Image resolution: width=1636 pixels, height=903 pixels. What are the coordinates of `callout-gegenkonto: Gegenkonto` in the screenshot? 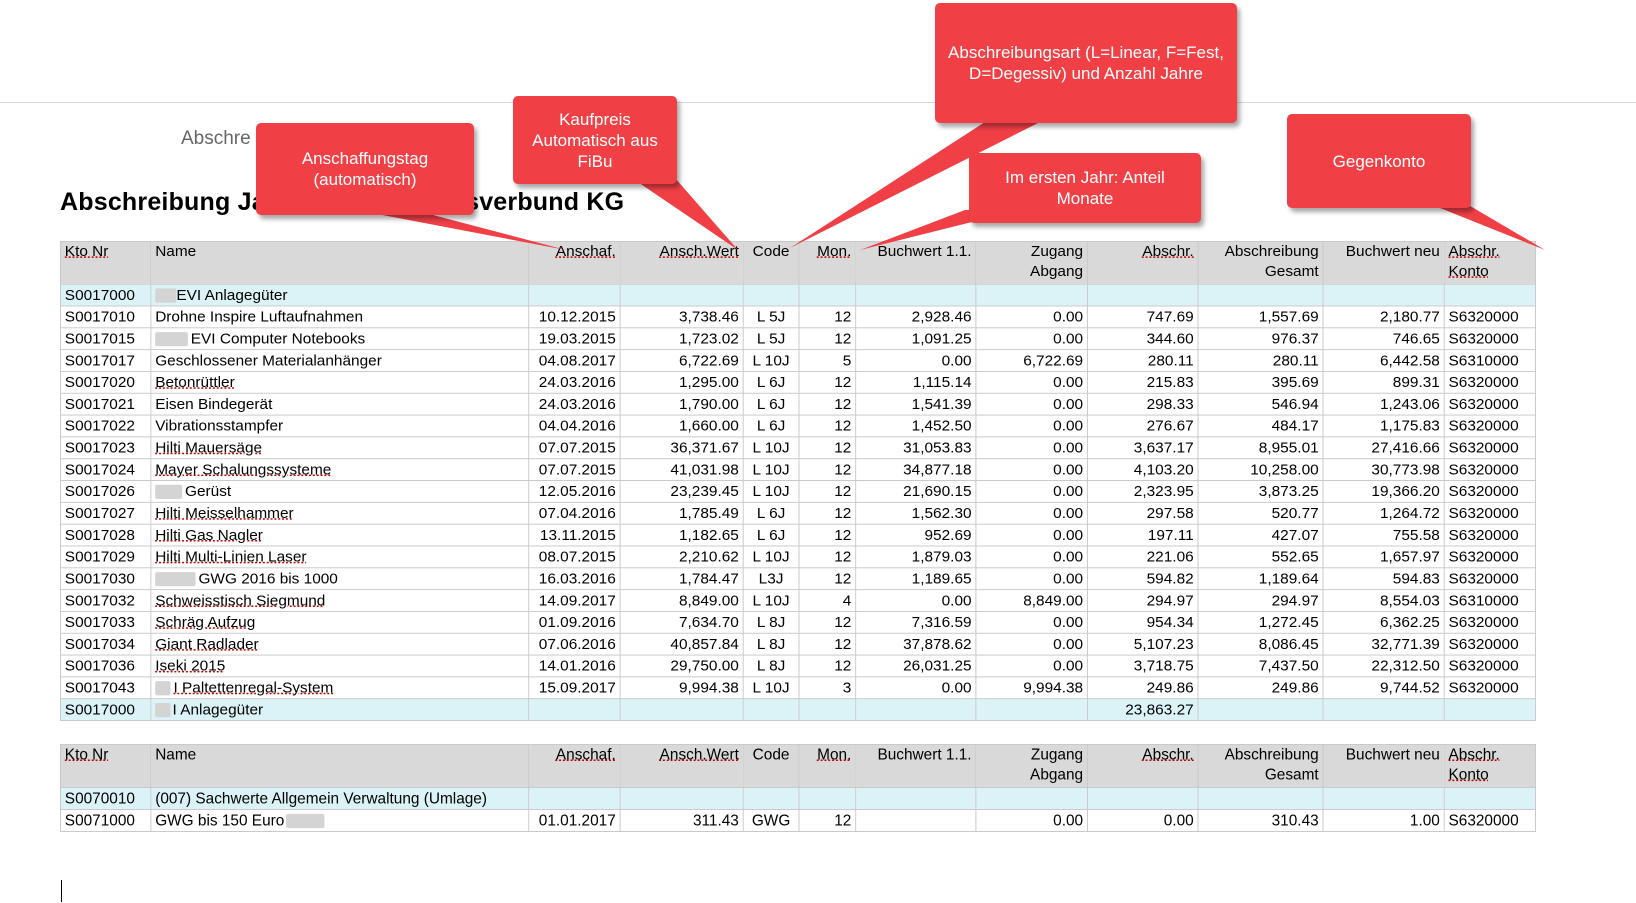 It's located at (1379, 161).